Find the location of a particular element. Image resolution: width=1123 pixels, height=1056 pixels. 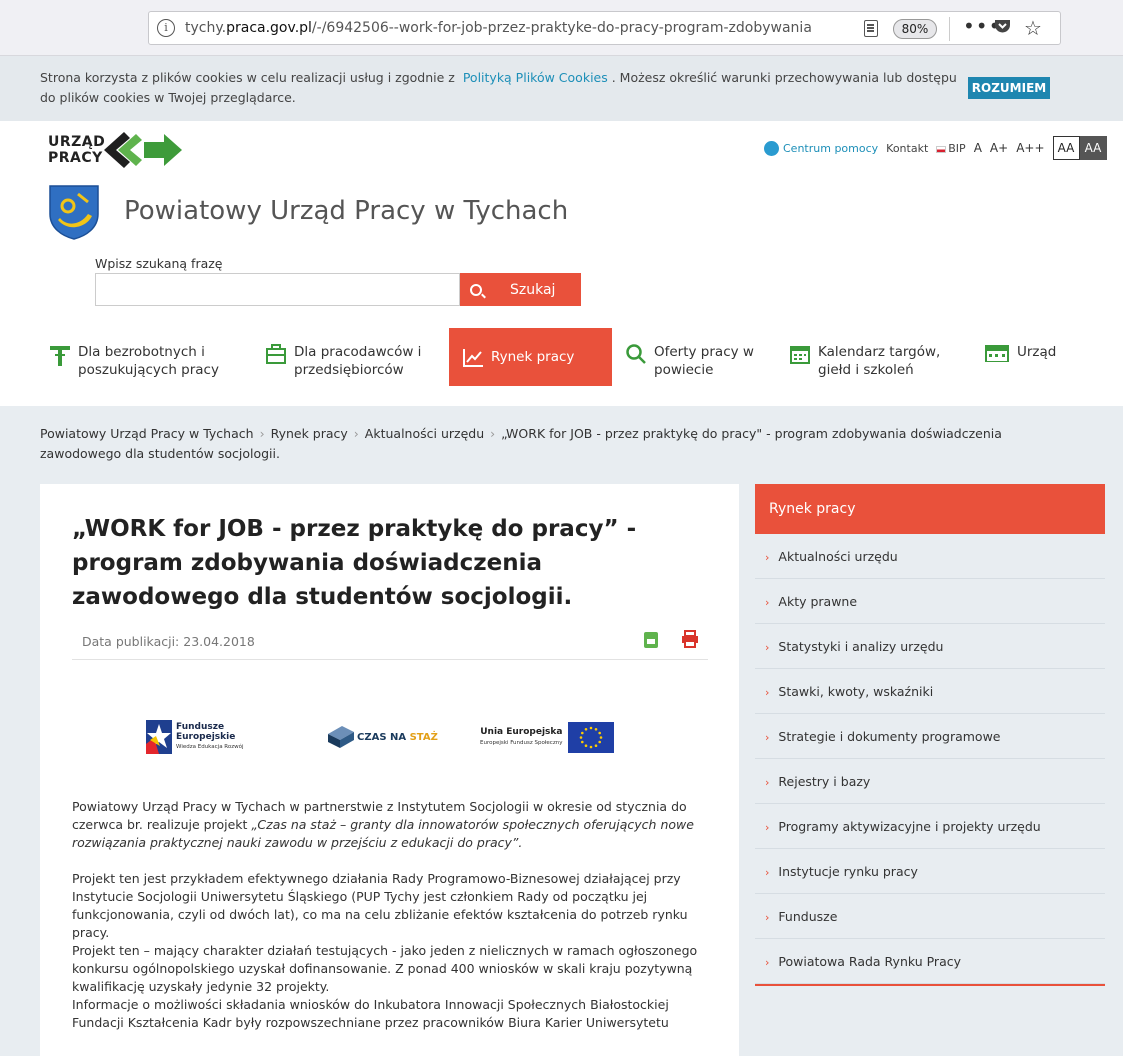

font-size-xlarge: A++ is located at coordinates (1030, 148).